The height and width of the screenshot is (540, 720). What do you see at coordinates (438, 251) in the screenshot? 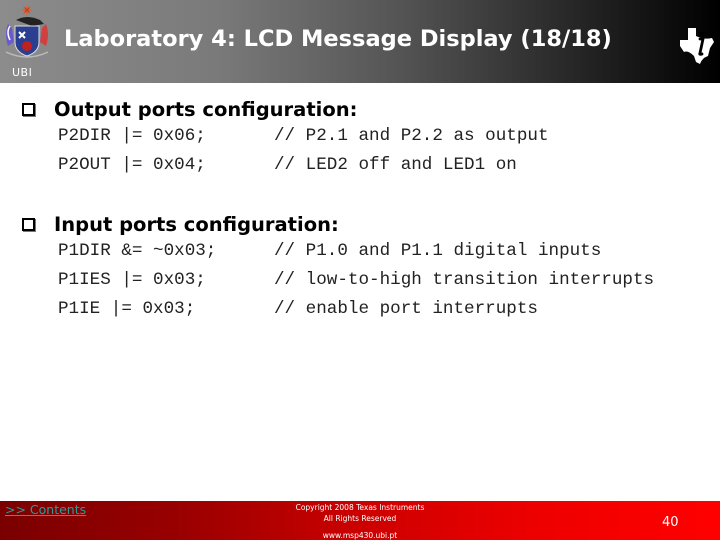
I see `code-comment: // P1.0 and P1.1 digital inputs` at bounding box center [438, 251].